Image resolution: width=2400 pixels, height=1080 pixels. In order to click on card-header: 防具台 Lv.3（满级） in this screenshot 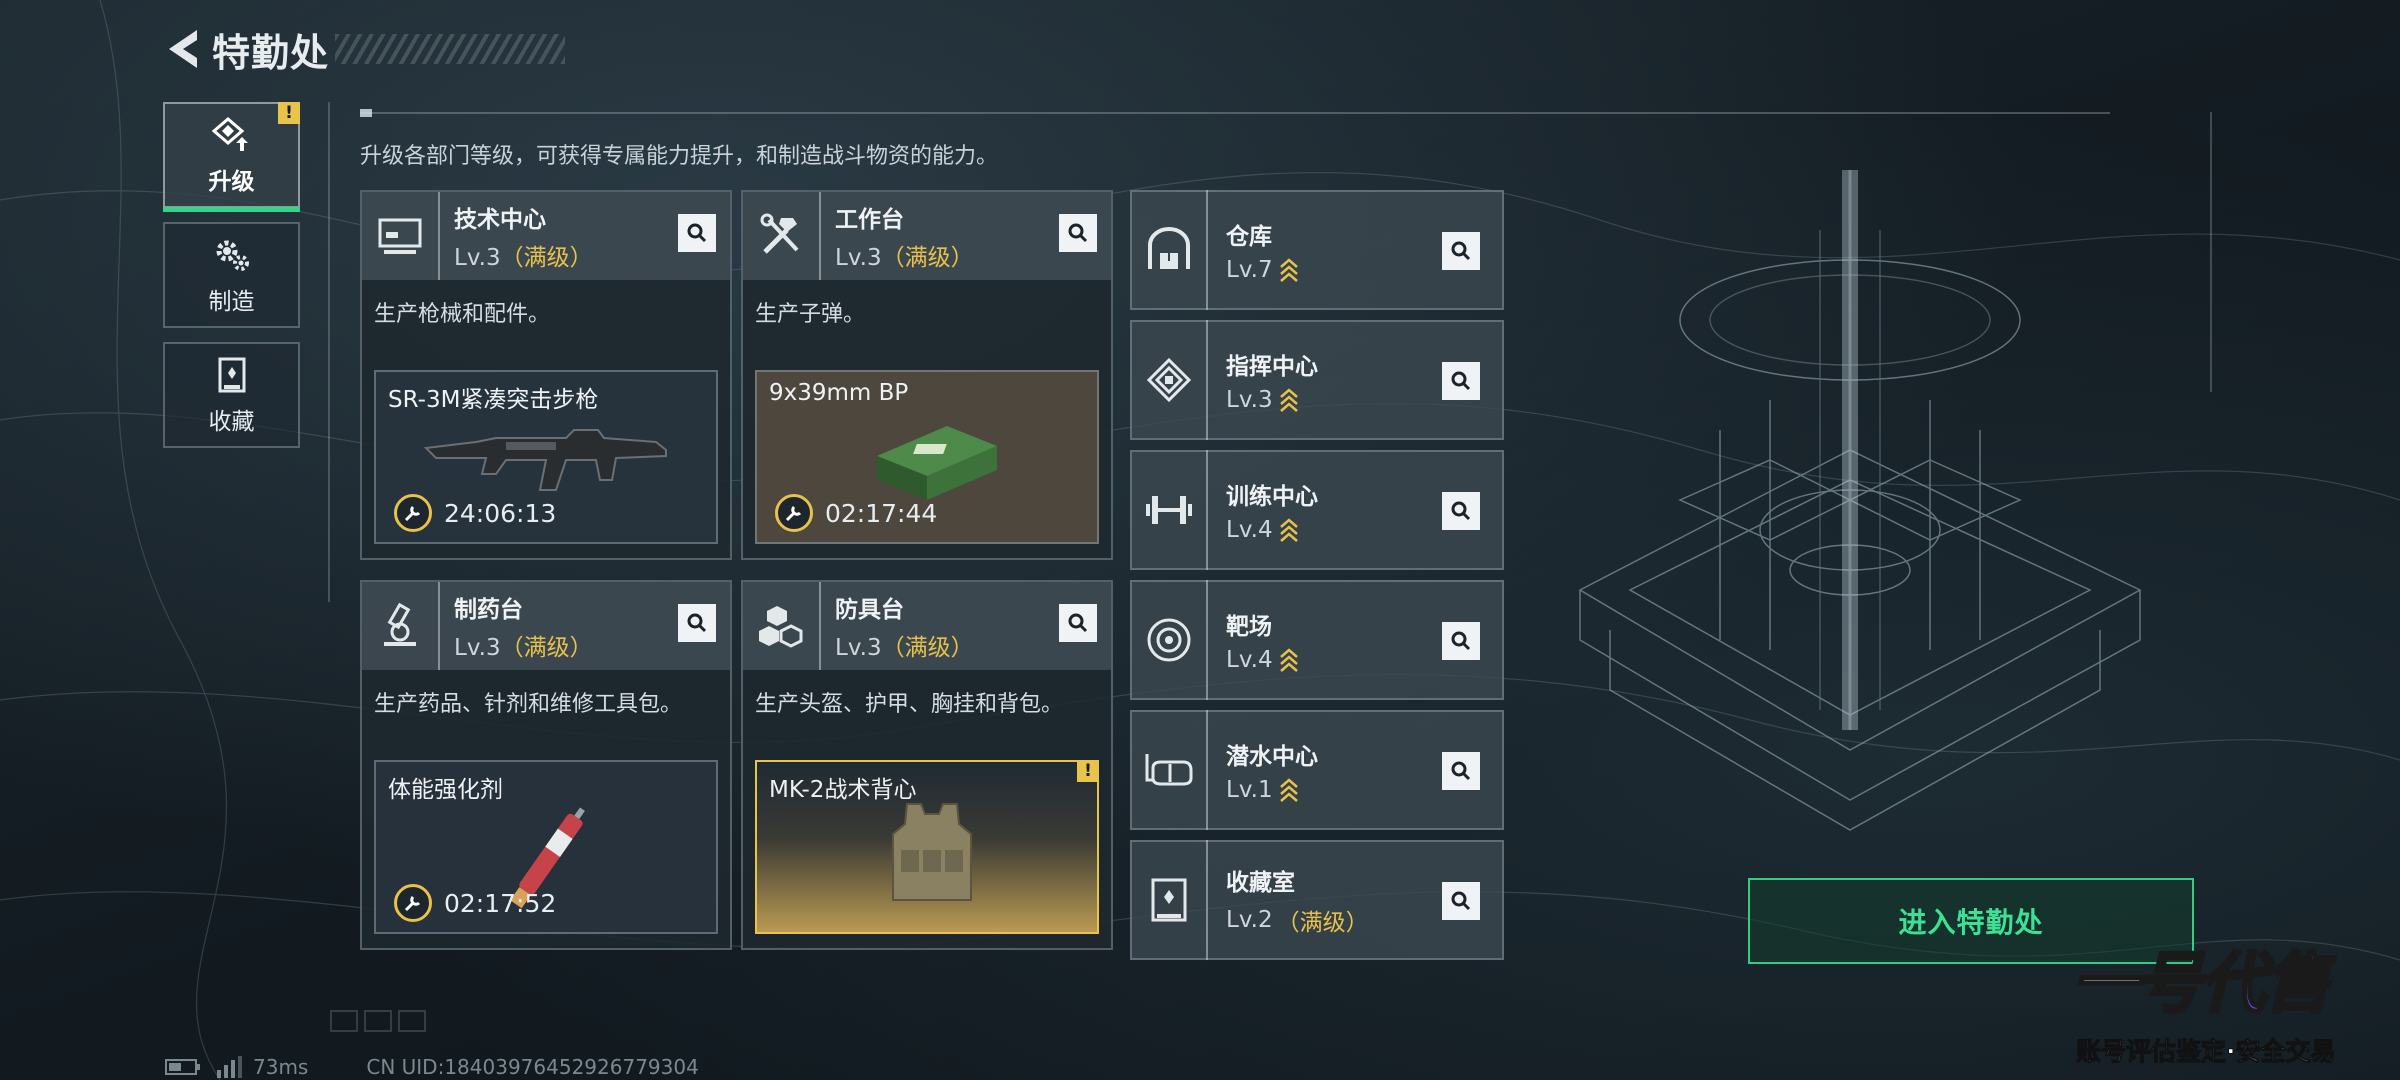, I will do `click(927, 626)`.